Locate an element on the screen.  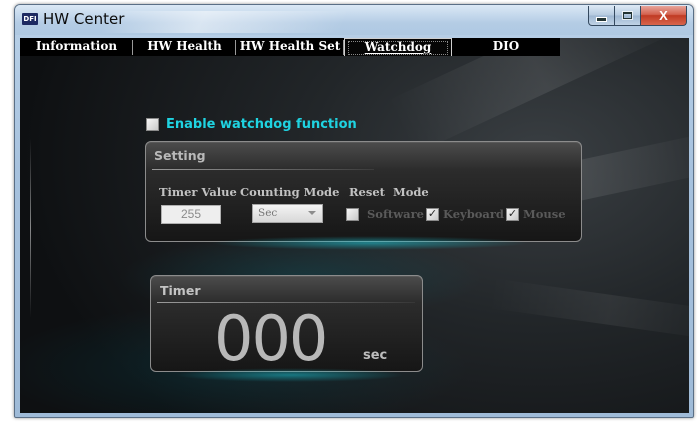
enable-watchdog-row: Enable watchdog function is located at coordinates (251, 124).